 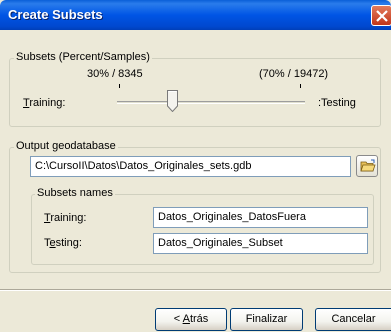 I want to click on testing-name-label: Testing:, so click(x=63, y=243).